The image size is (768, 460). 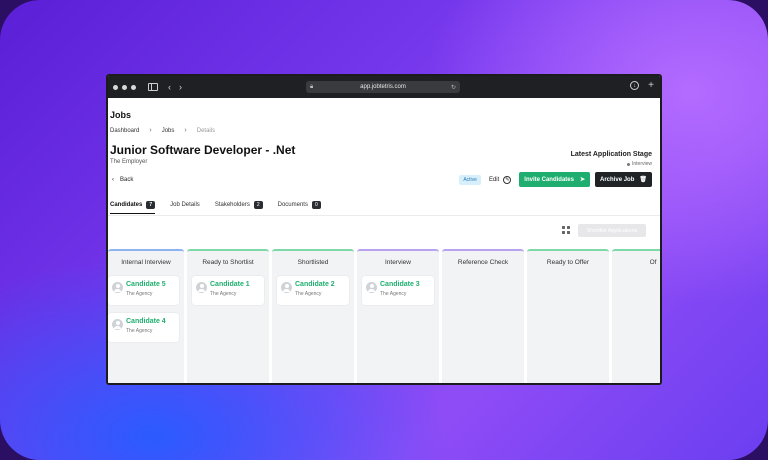 What do you see at coordinates (566, 230) in the screenshot?
I see `grid-view-icon` at bounding box center [566, 230].